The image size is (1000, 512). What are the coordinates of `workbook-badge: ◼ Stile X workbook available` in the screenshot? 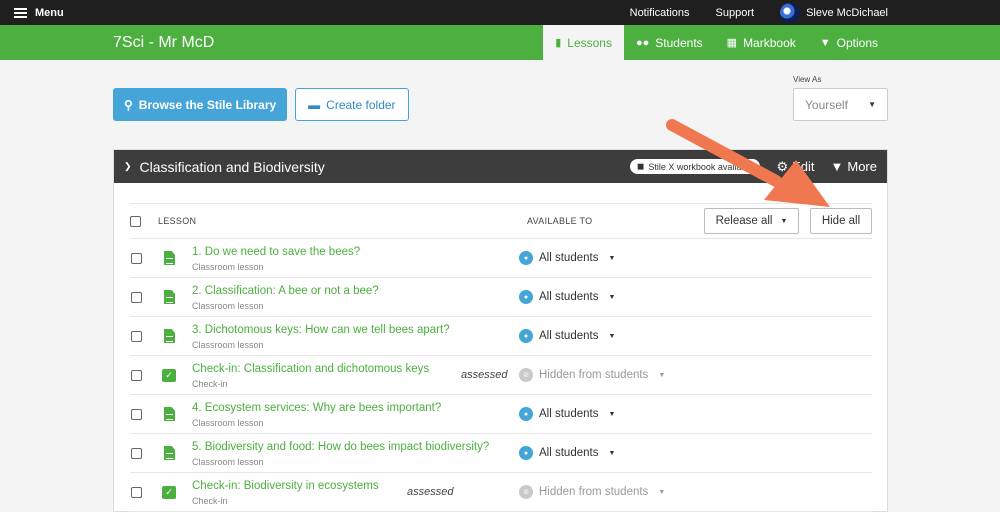 It's located at (695, 166).